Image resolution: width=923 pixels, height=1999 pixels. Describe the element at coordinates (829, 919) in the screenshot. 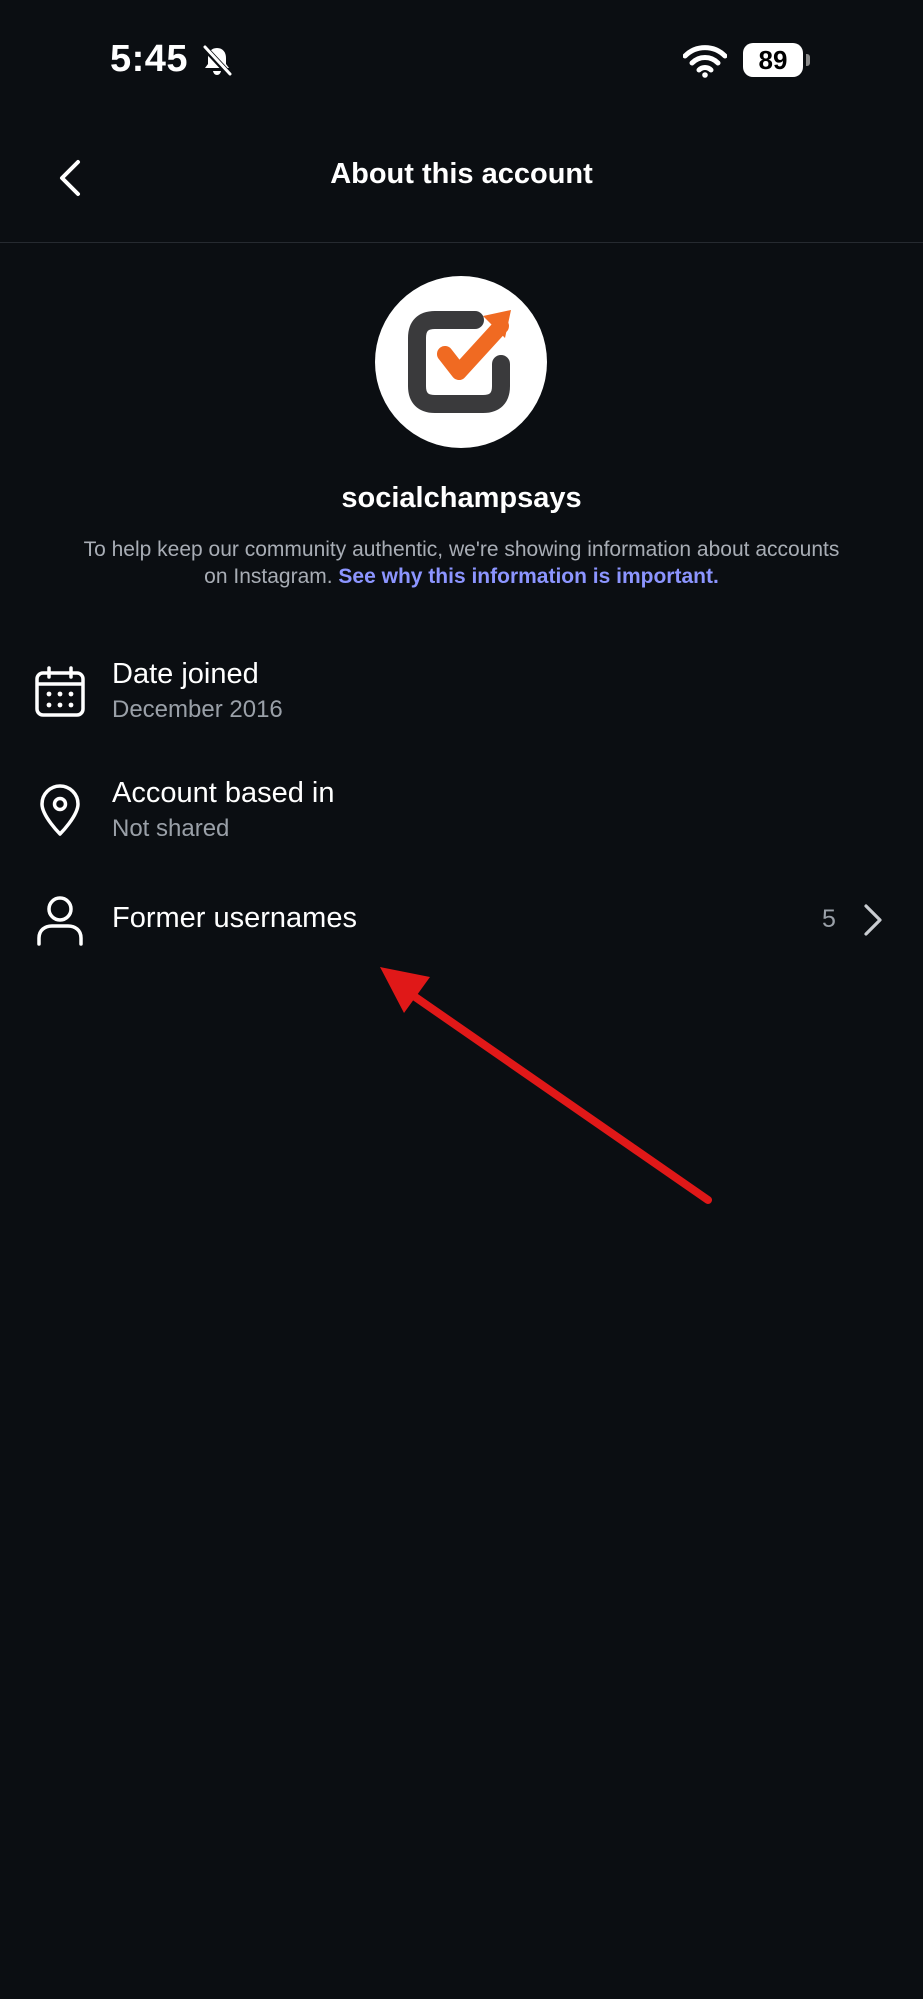

I see `former-usernames-count: 5` at that location.